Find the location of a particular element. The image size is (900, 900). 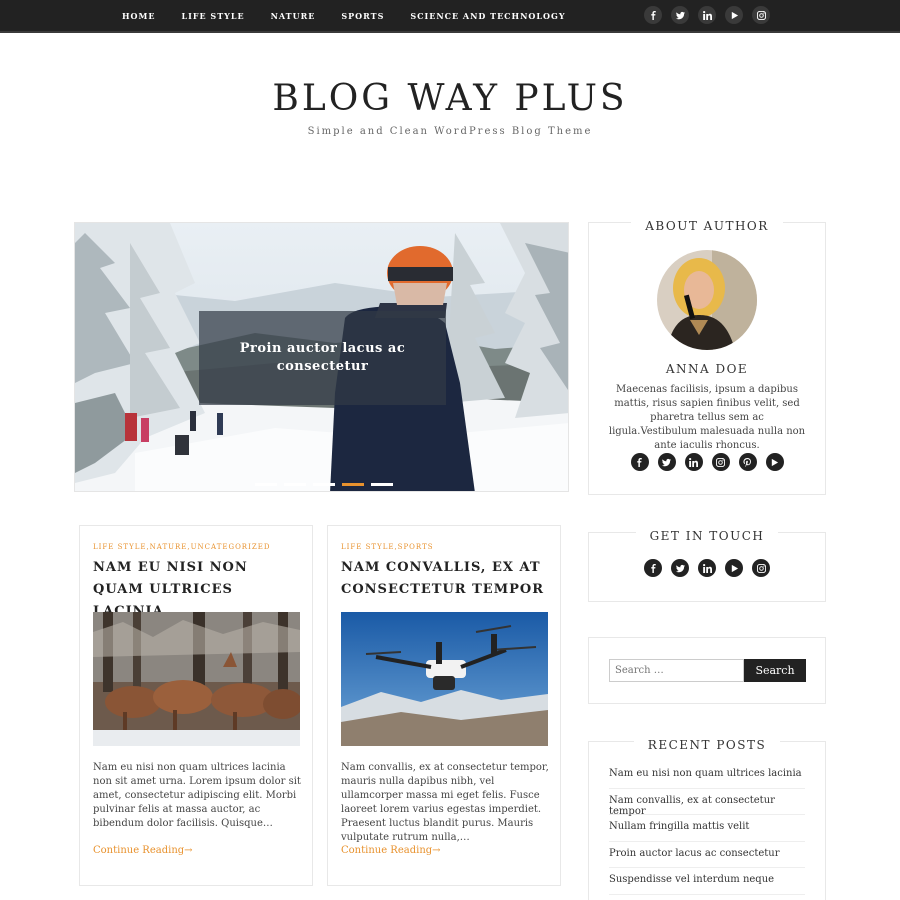

pinterest-icon is located at coordinates (747, 462).